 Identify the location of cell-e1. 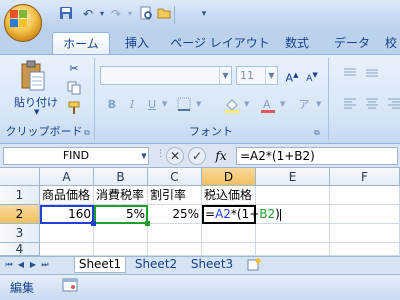
(293, 195).